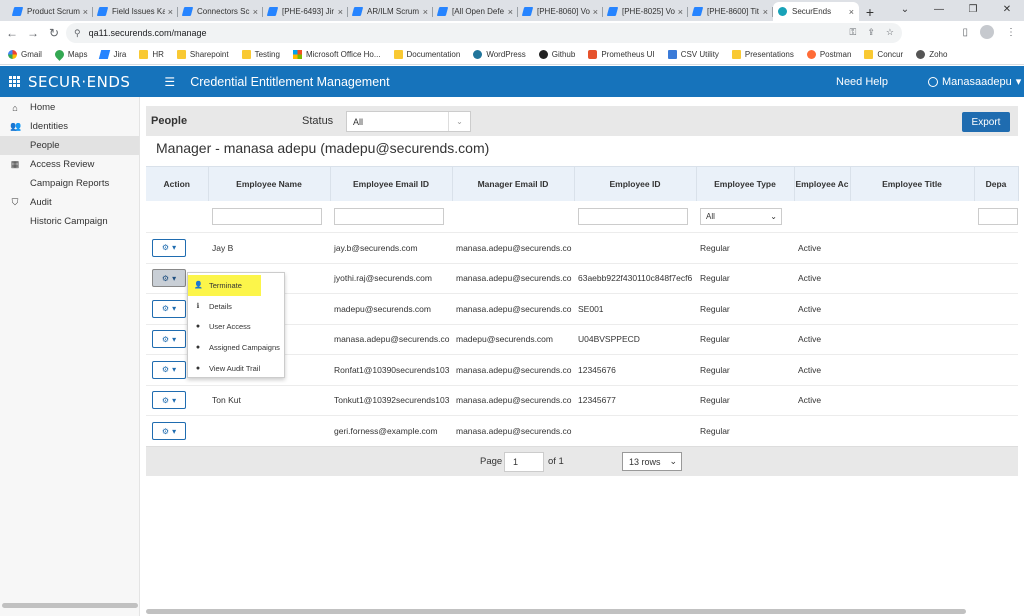 The image size is (1024, 616). I want to click on chevron-down-icon: ⌄, so click(905, 9).